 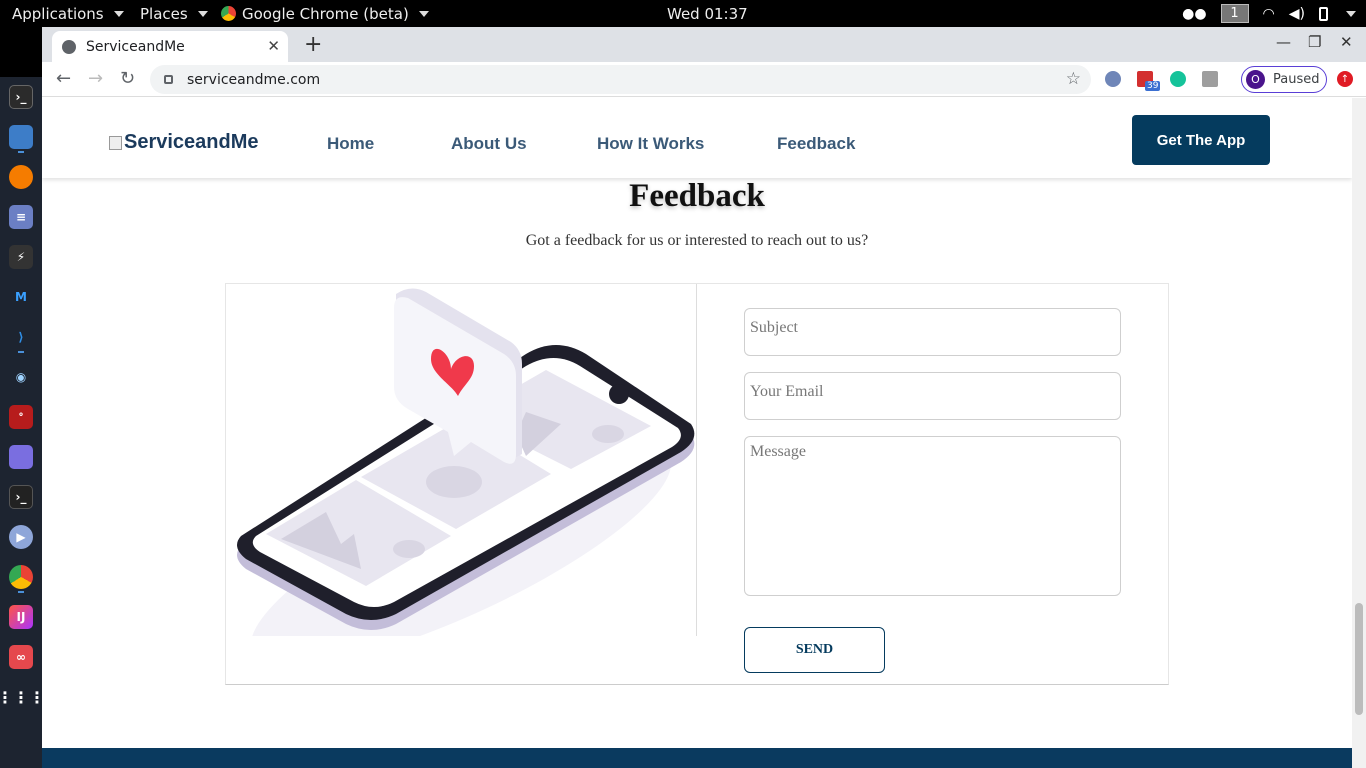 I want to click on places-menu: Places, so click(x=174, y=13).